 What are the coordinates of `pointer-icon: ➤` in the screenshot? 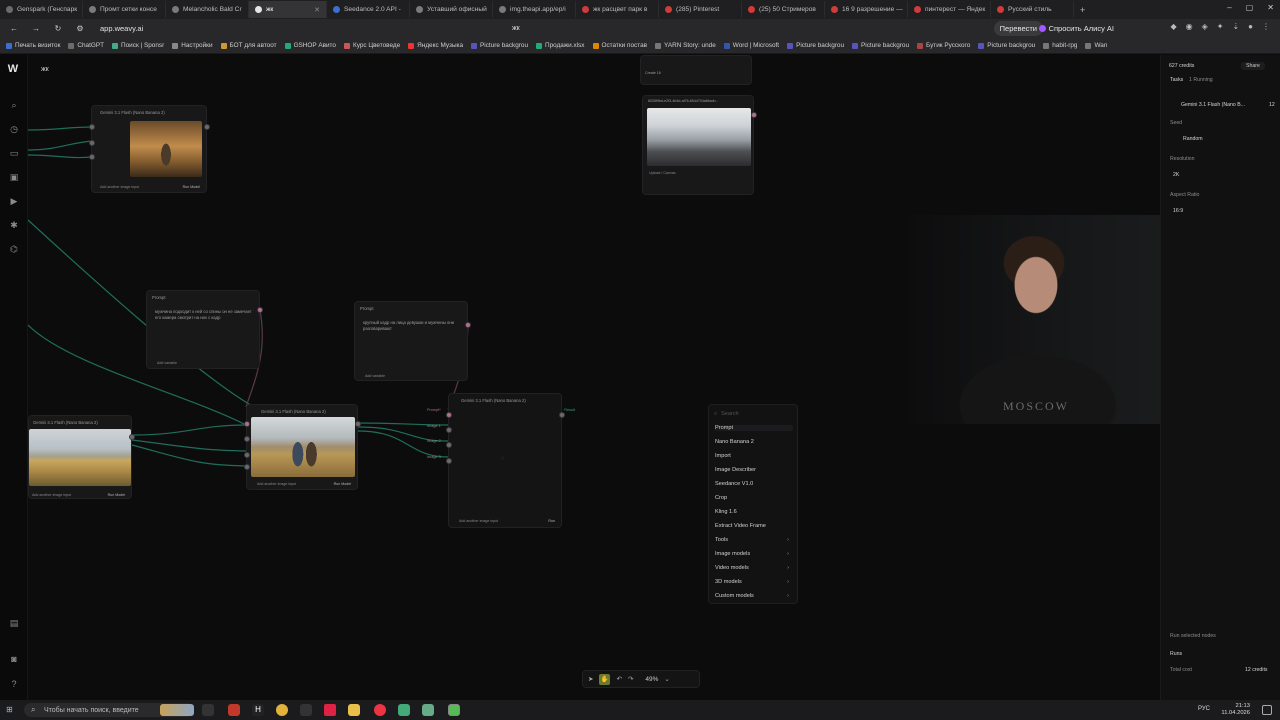 It's located at (590, 679).